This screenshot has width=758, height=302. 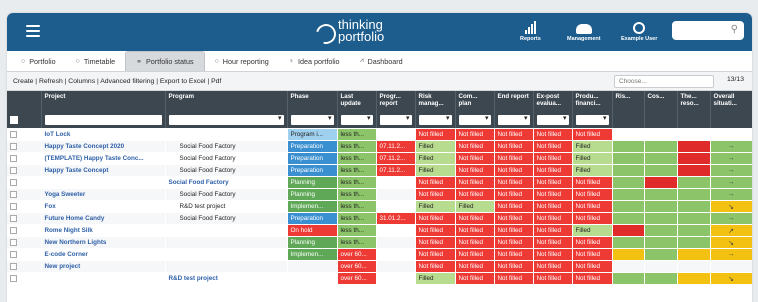 I want to click on tab-hour-reporting: ○ Hour reporting, so click(x=242, y=61).